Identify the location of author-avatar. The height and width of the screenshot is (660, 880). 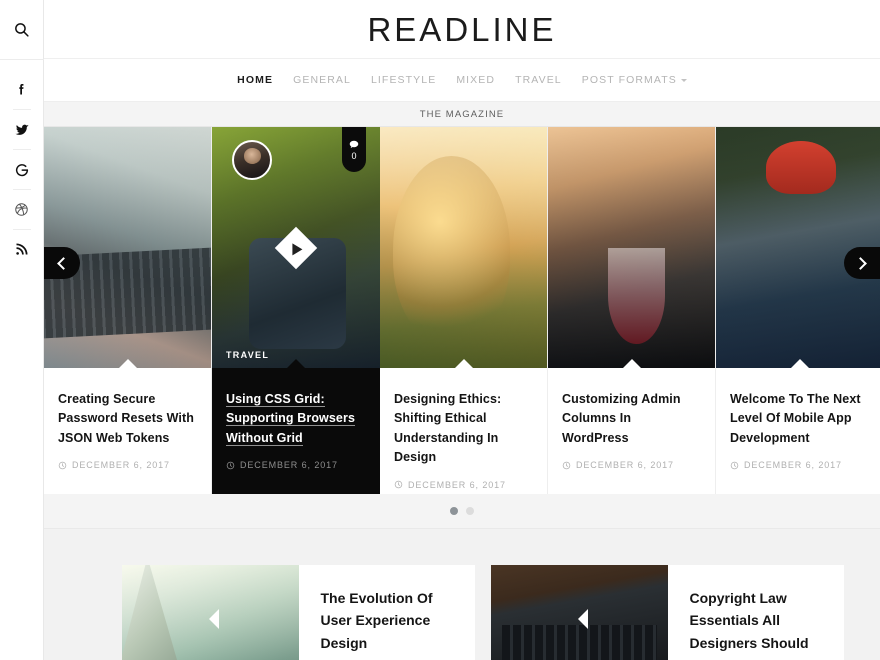
(252, 160).